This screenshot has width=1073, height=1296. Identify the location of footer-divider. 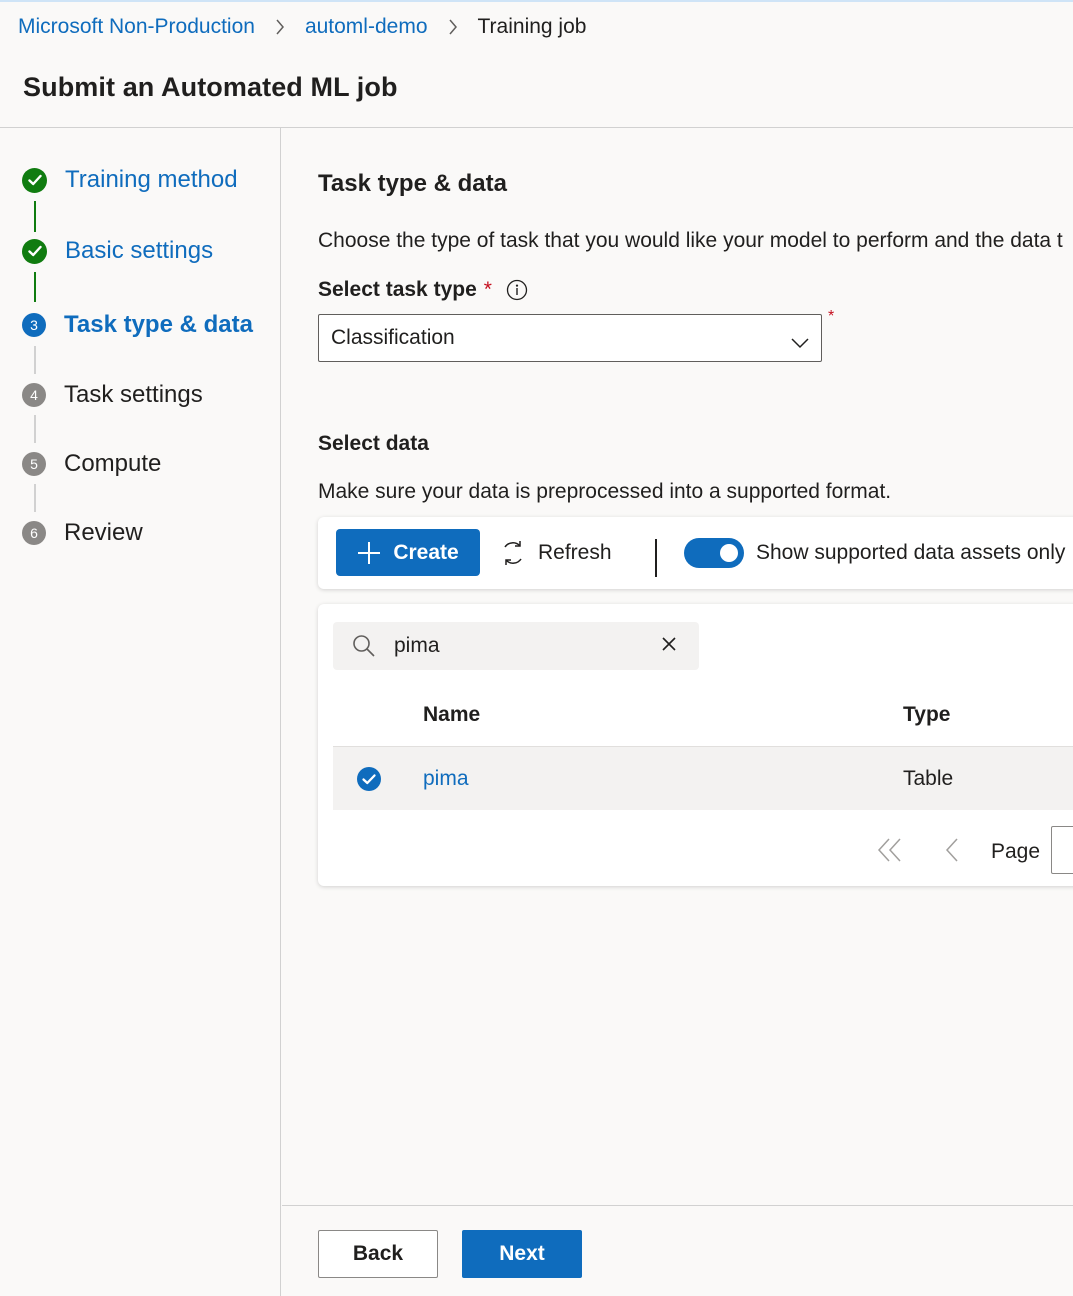
(677, 1205).